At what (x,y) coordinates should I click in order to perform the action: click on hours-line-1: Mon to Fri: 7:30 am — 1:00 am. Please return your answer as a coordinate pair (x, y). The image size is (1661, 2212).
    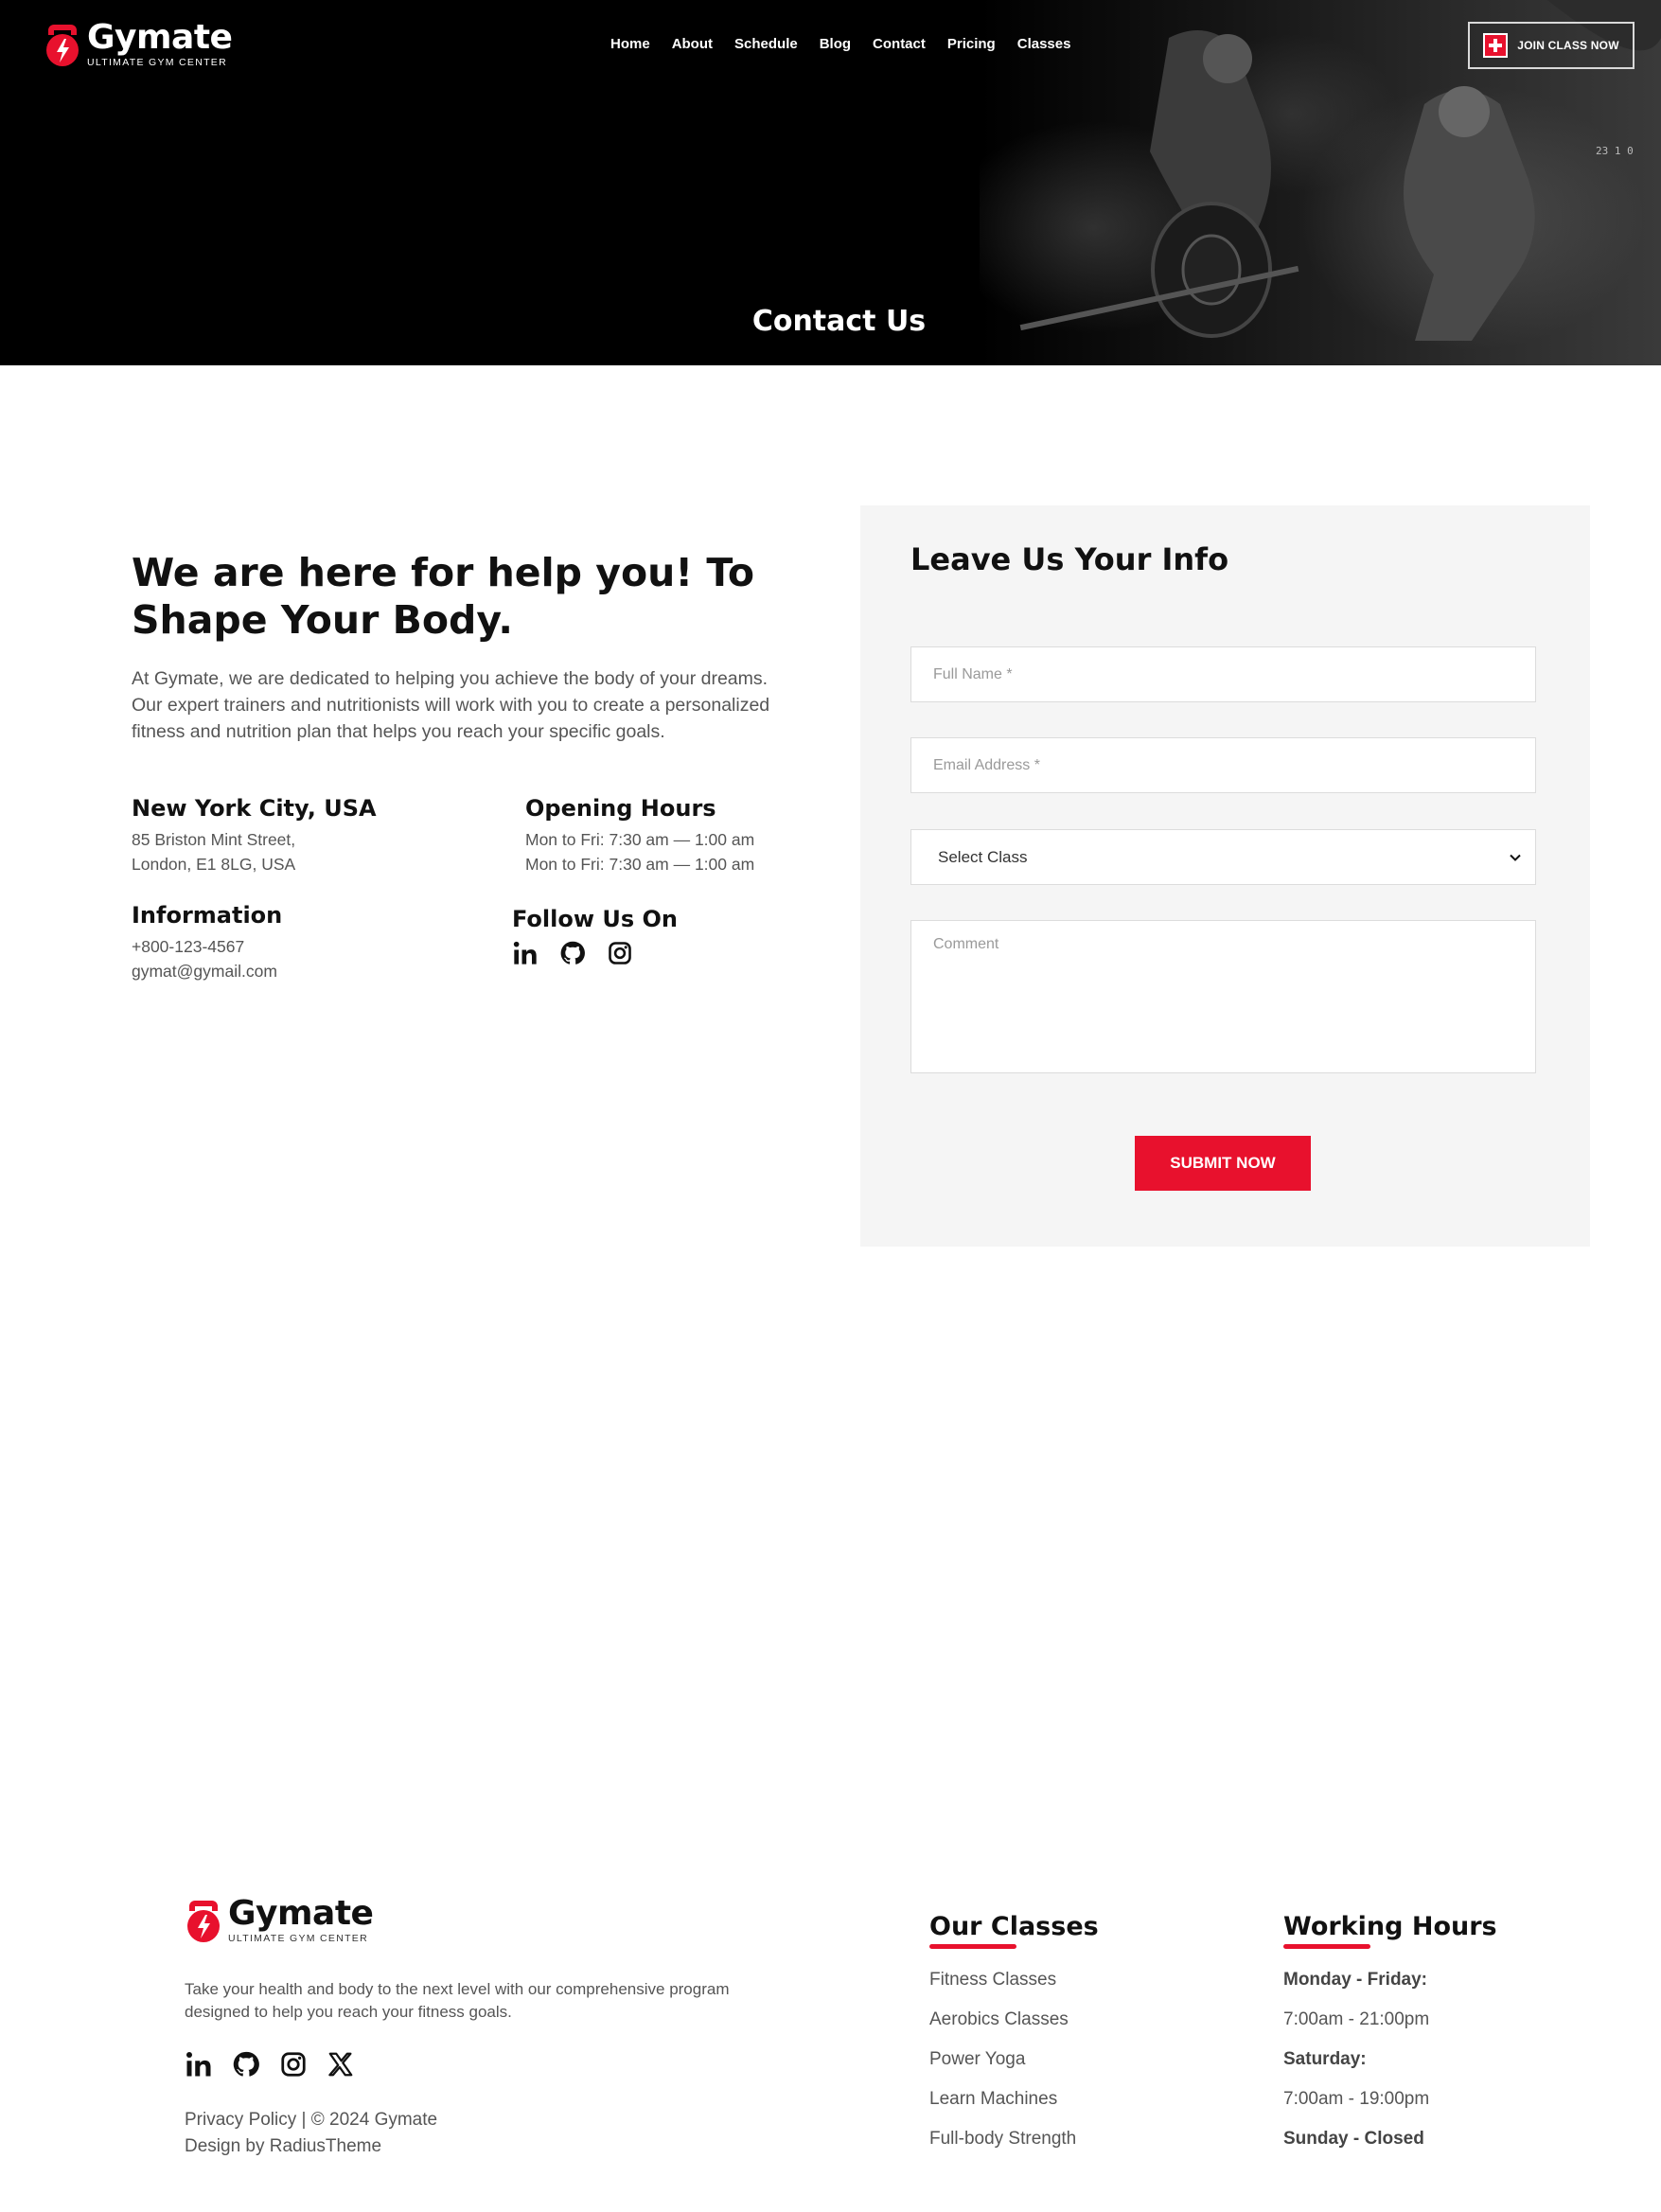
    Looking at the image, I should click on (640, 839).